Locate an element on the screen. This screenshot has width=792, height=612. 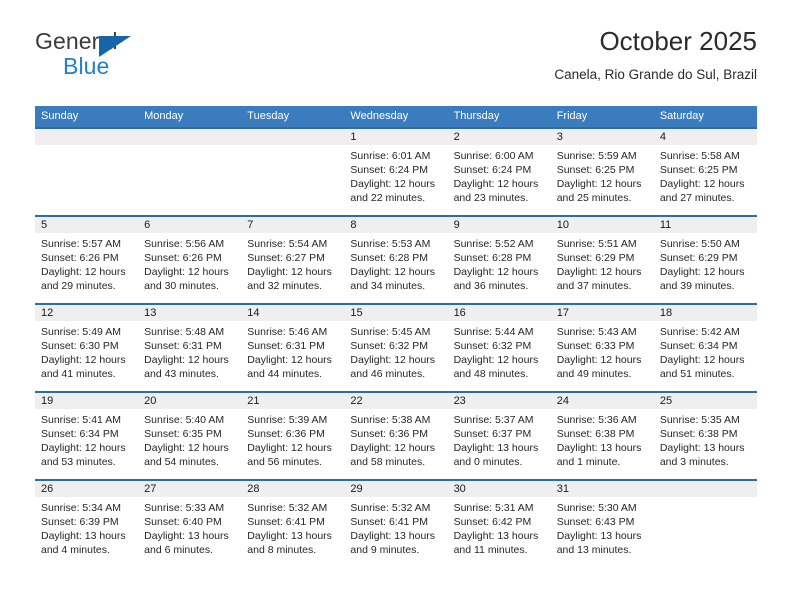
day-number: 26 is located at coordinates (47, 489).